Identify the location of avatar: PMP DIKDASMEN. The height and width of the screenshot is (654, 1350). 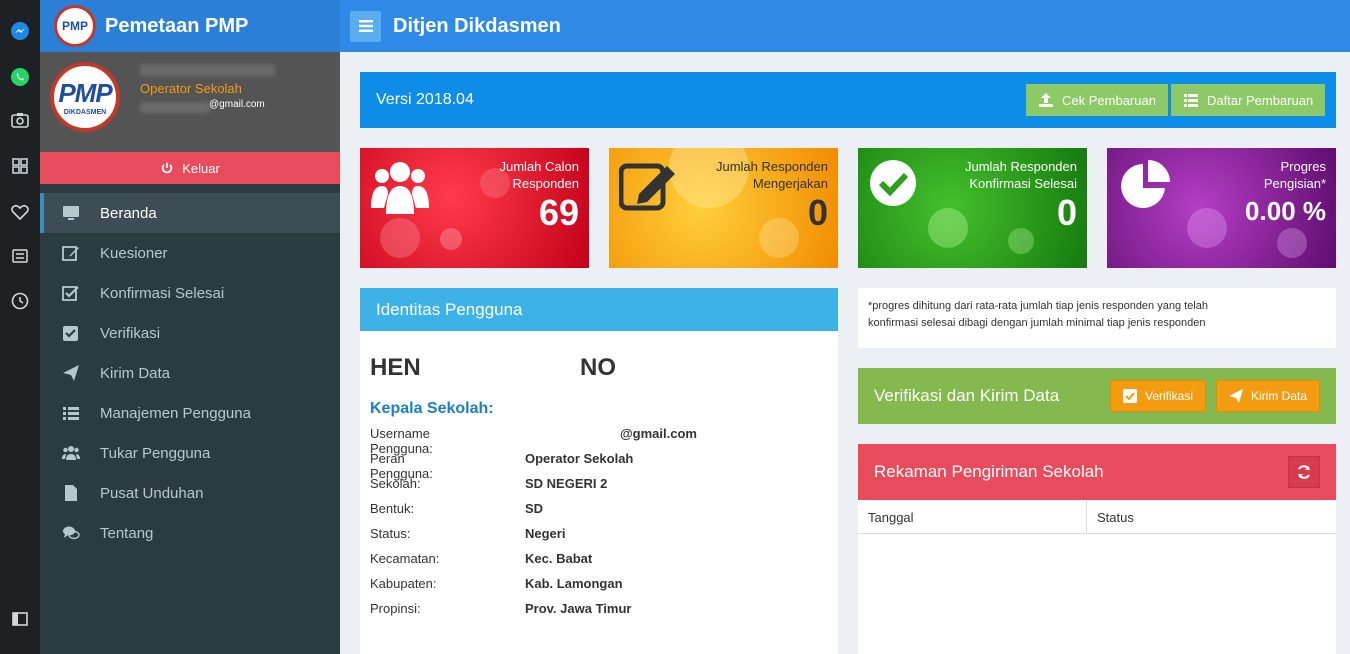
(85, 97).